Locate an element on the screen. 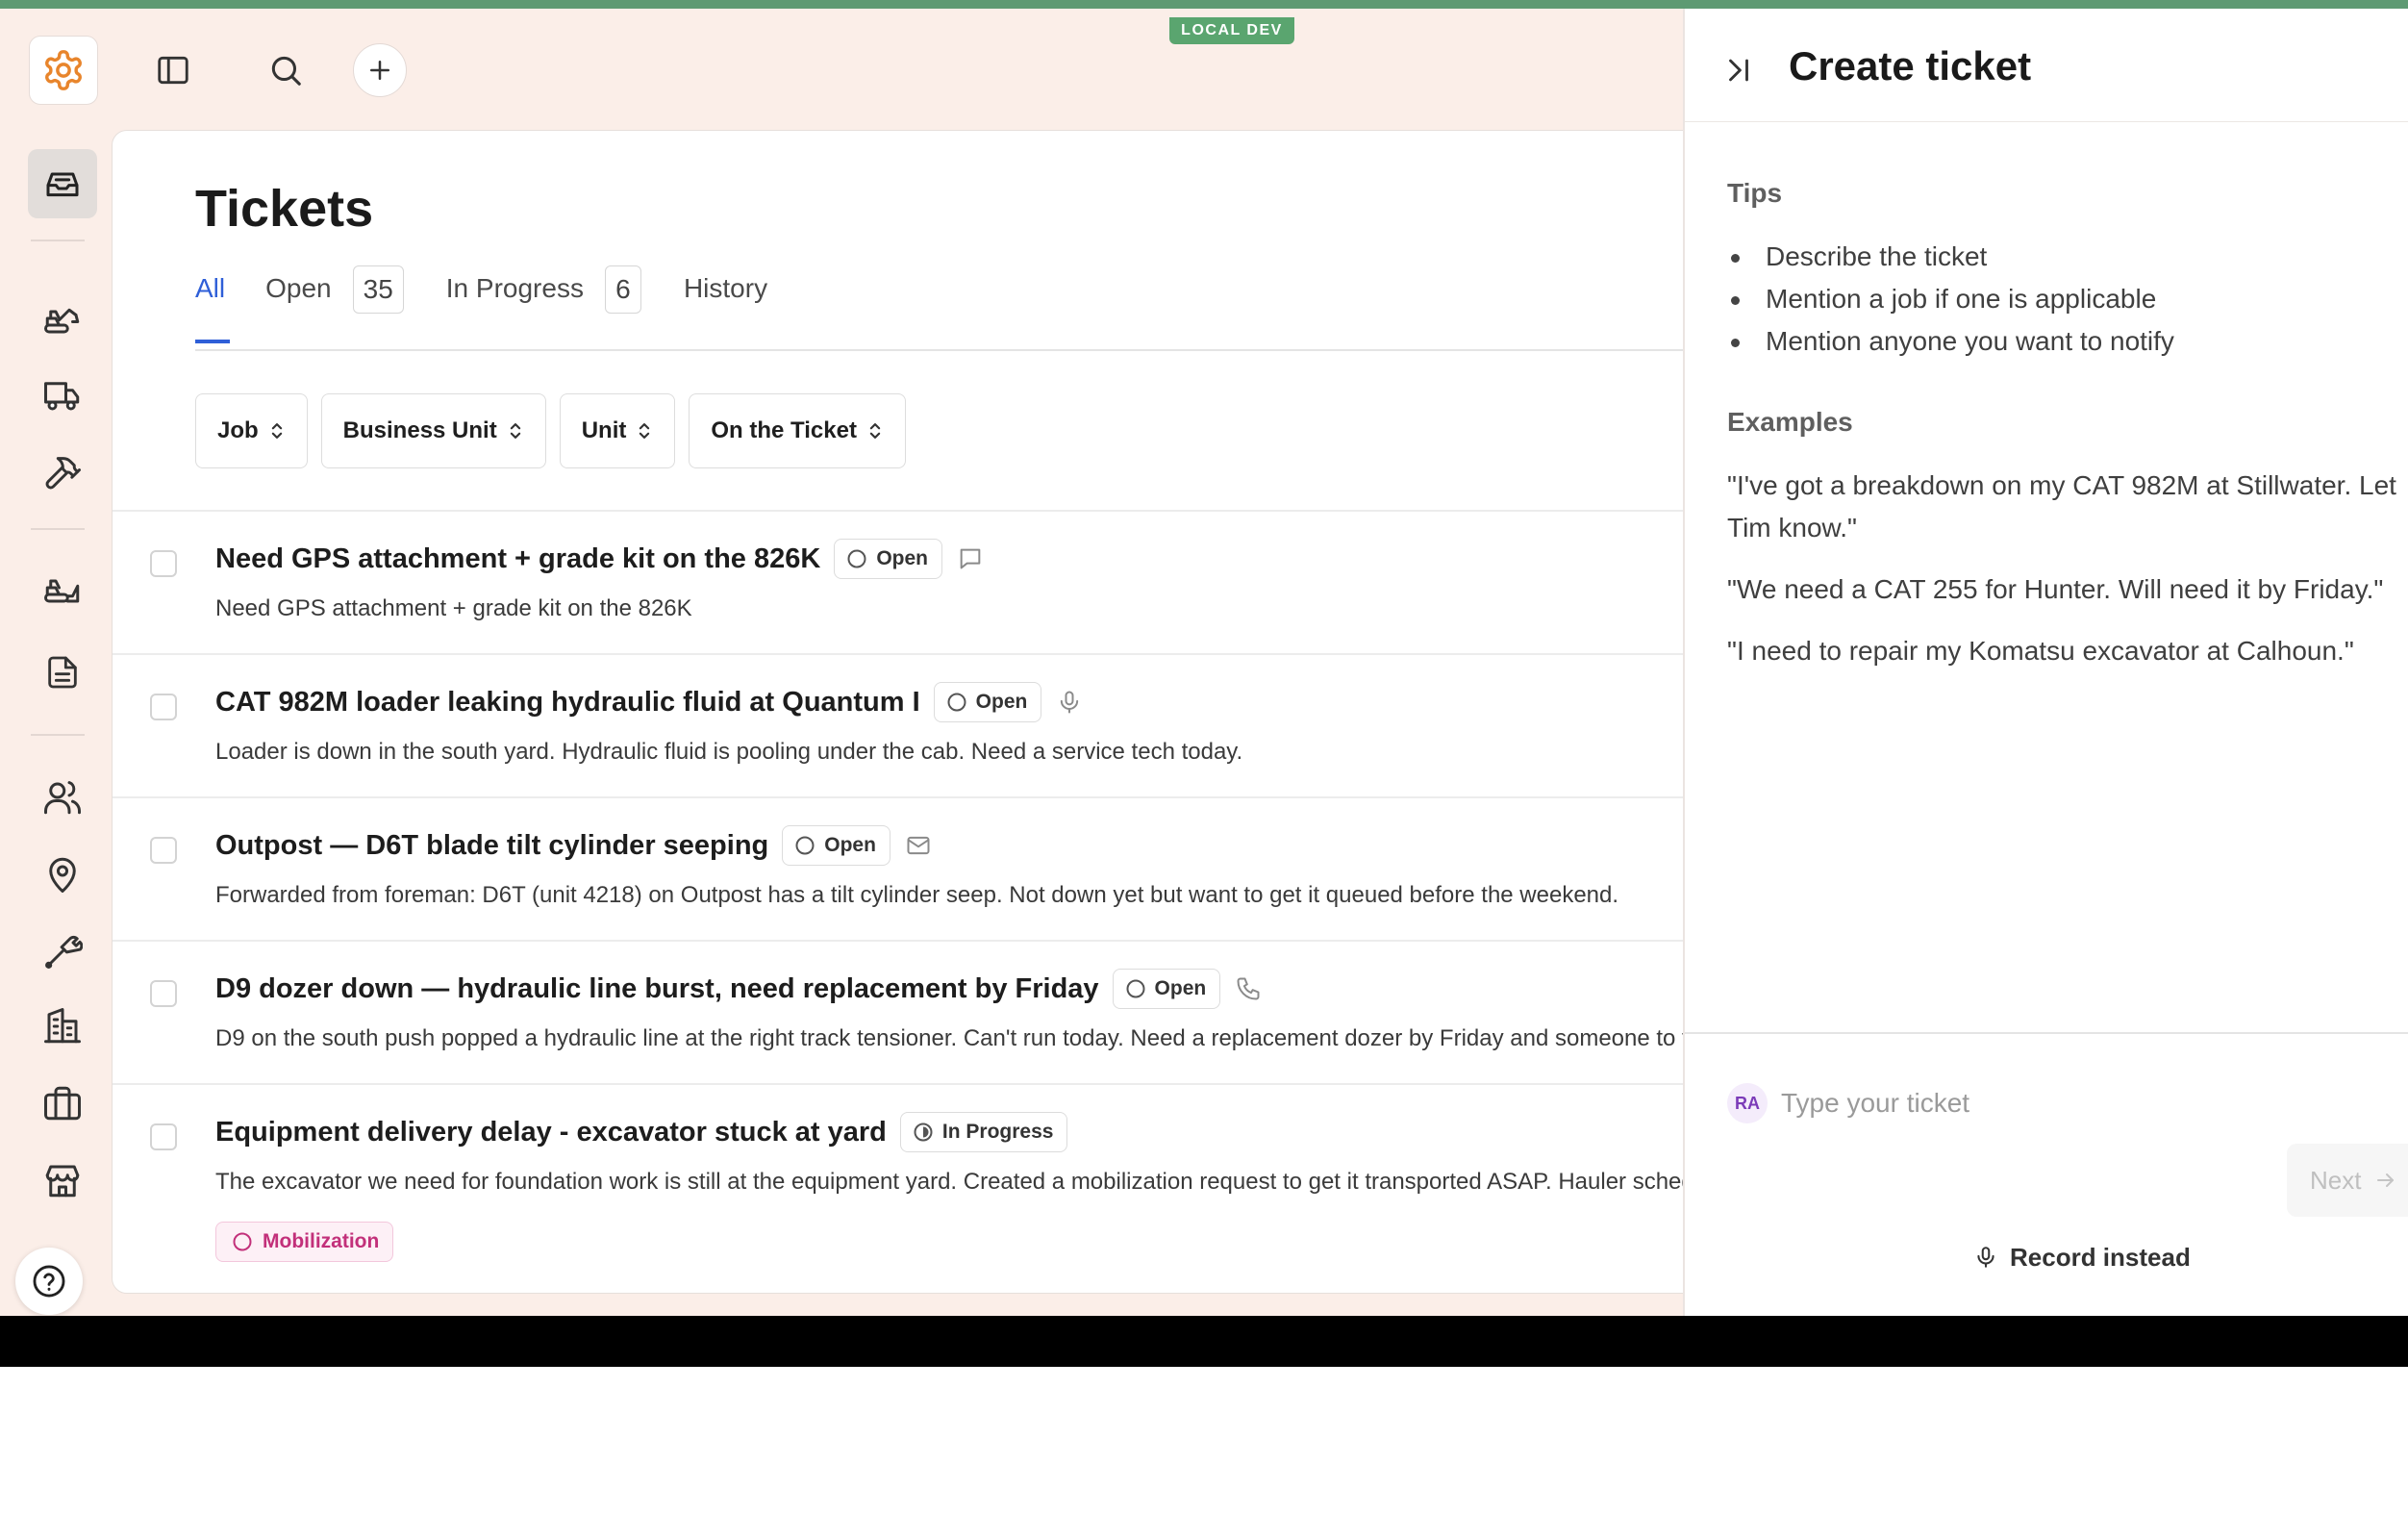 Image resolution: width=2408 pixels, height=1539 pixels. bulldozer-icon is located at coordinates (62, 588).